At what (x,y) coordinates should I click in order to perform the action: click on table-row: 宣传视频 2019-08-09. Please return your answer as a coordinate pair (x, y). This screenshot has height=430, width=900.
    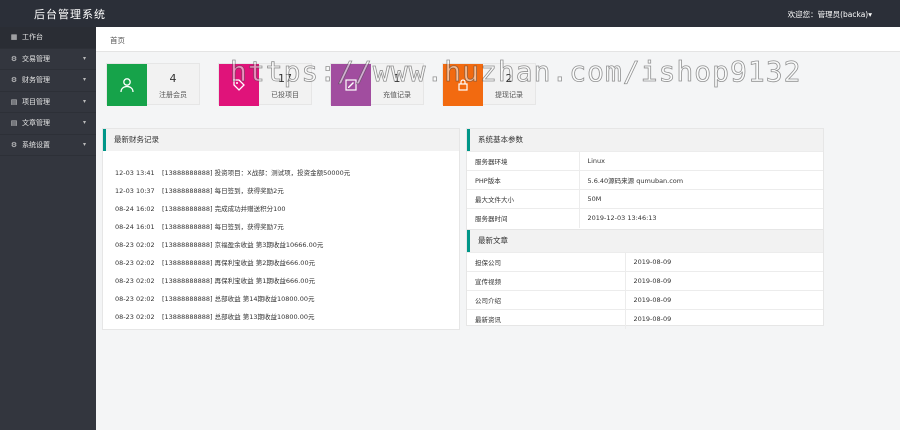
    Looking at the image, I should click on (645, 281).